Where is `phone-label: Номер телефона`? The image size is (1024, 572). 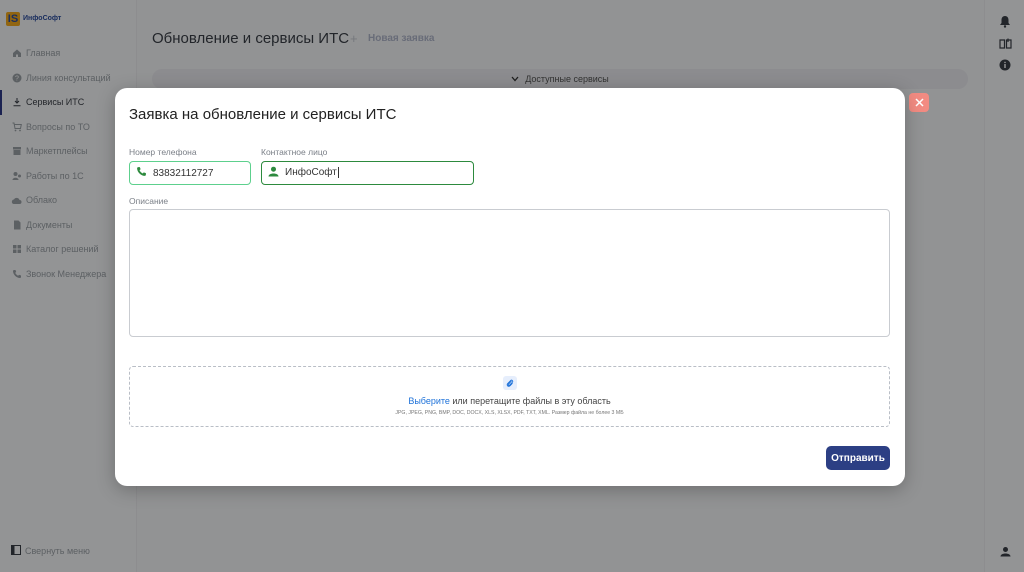
phone-label: Номер телефона is located at coordinates (163, 152).